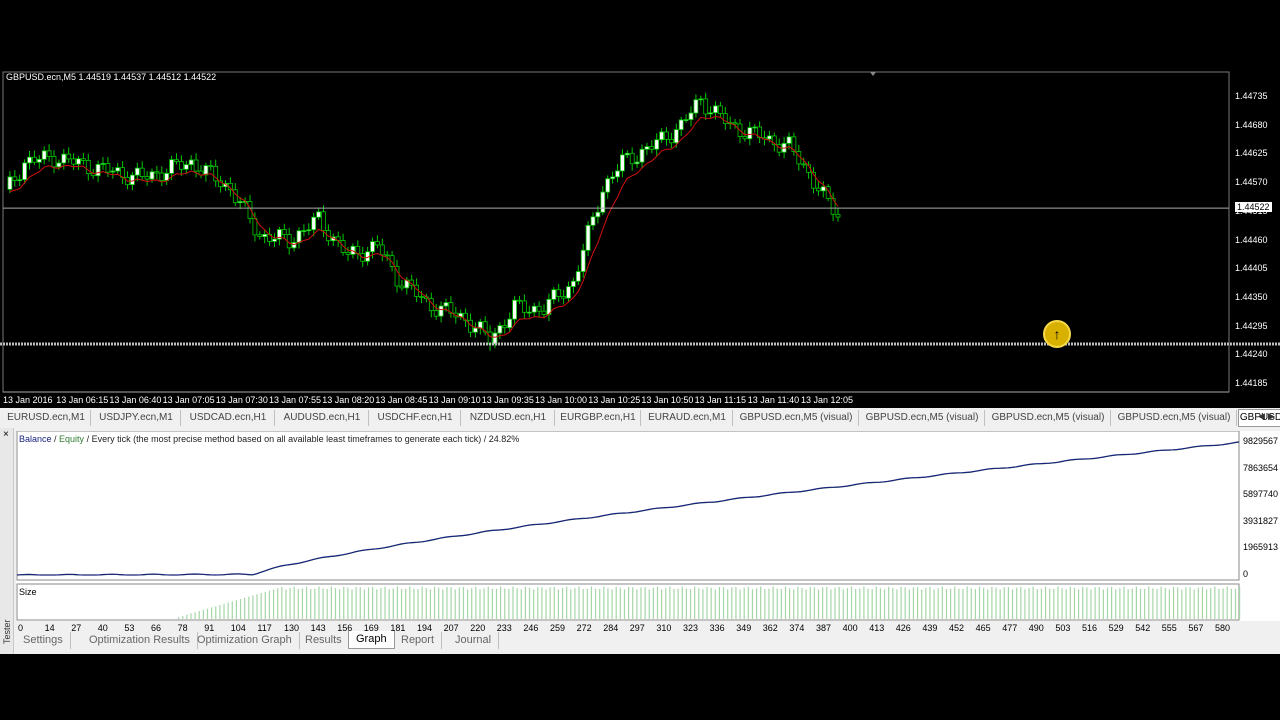  I want to click on chart-tab: EURAUD.ecn,M1, so click(687, 418).